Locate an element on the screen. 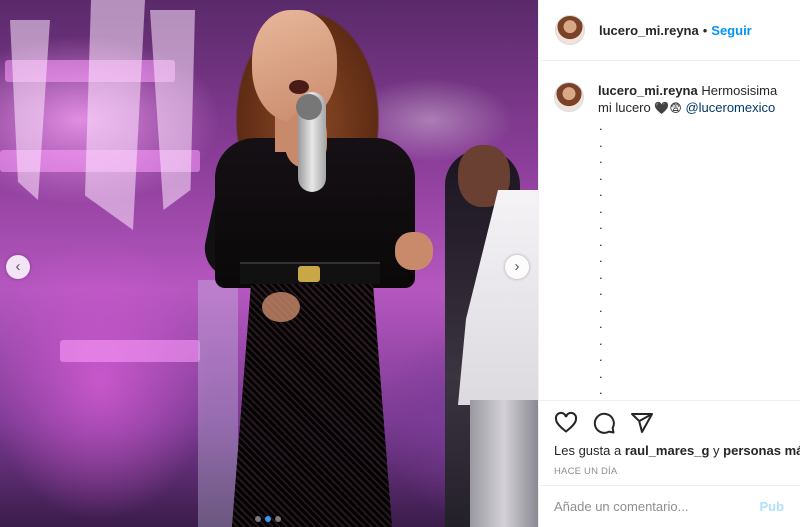 This screenshot has width=800, height=527. dancer-pants is located at coordinates (504, 463).